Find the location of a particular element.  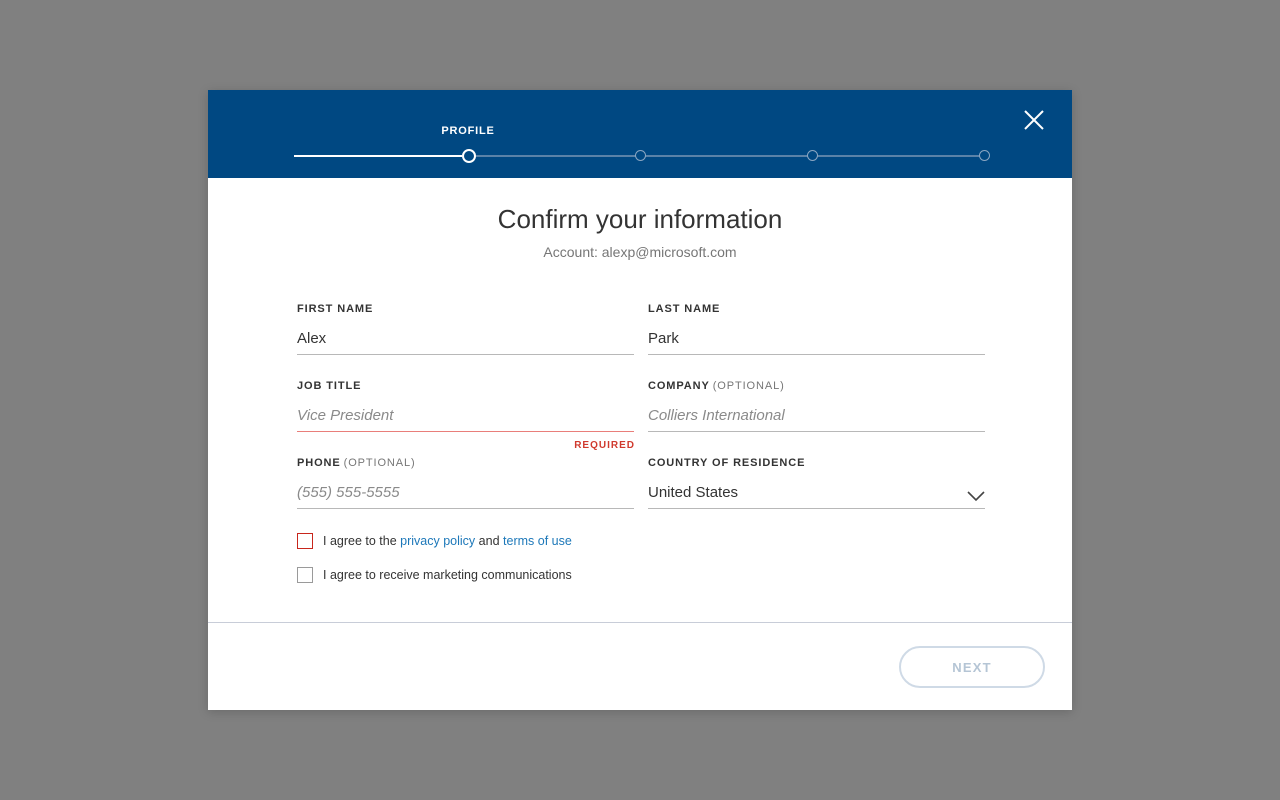

marketing-consent-checkbox is located at coordinates (305, 575).